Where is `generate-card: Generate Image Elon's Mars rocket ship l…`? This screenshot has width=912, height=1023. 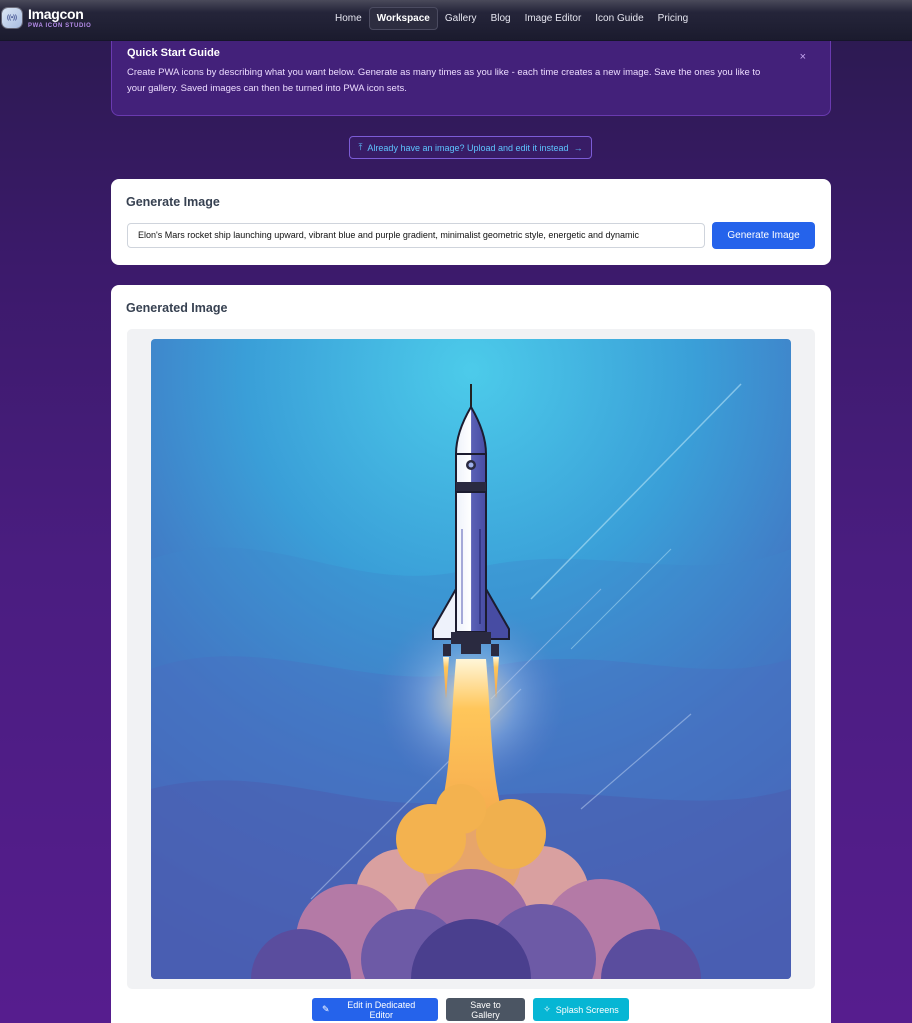
generate-card: Generate Image Elon's Mars rocket ship l… is located at coordinates (471, 222).